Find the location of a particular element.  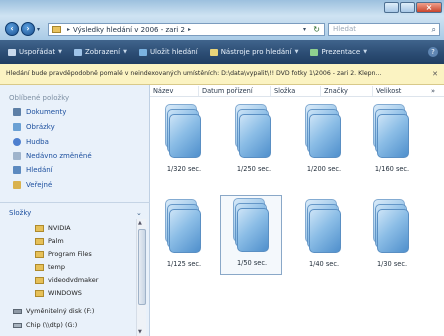

file-label: 1/50 sec. is located at coordinates (252, 263).